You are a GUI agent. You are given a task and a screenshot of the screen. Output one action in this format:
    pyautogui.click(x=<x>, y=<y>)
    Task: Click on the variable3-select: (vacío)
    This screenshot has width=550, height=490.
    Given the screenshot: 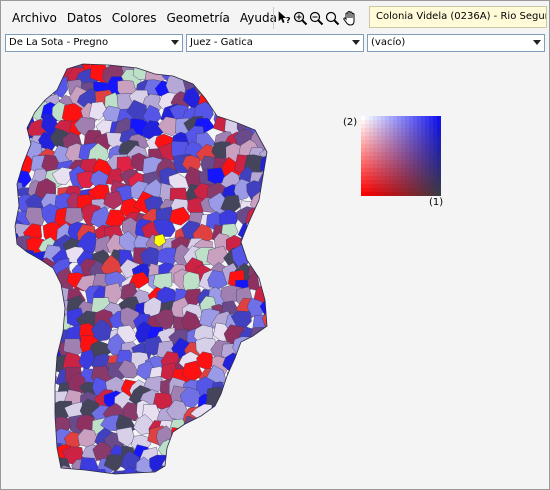 What is the action you would take?
    pyautogui.click(x=456, y=43)
    